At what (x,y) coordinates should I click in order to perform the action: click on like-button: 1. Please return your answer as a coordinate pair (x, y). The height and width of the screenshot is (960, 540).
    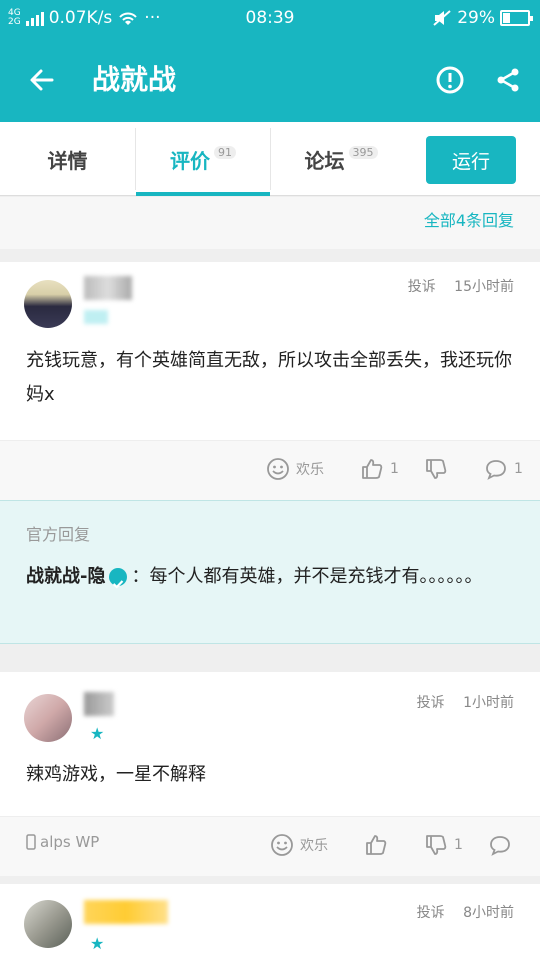
    Looking at the image, I should click on (379, 469).